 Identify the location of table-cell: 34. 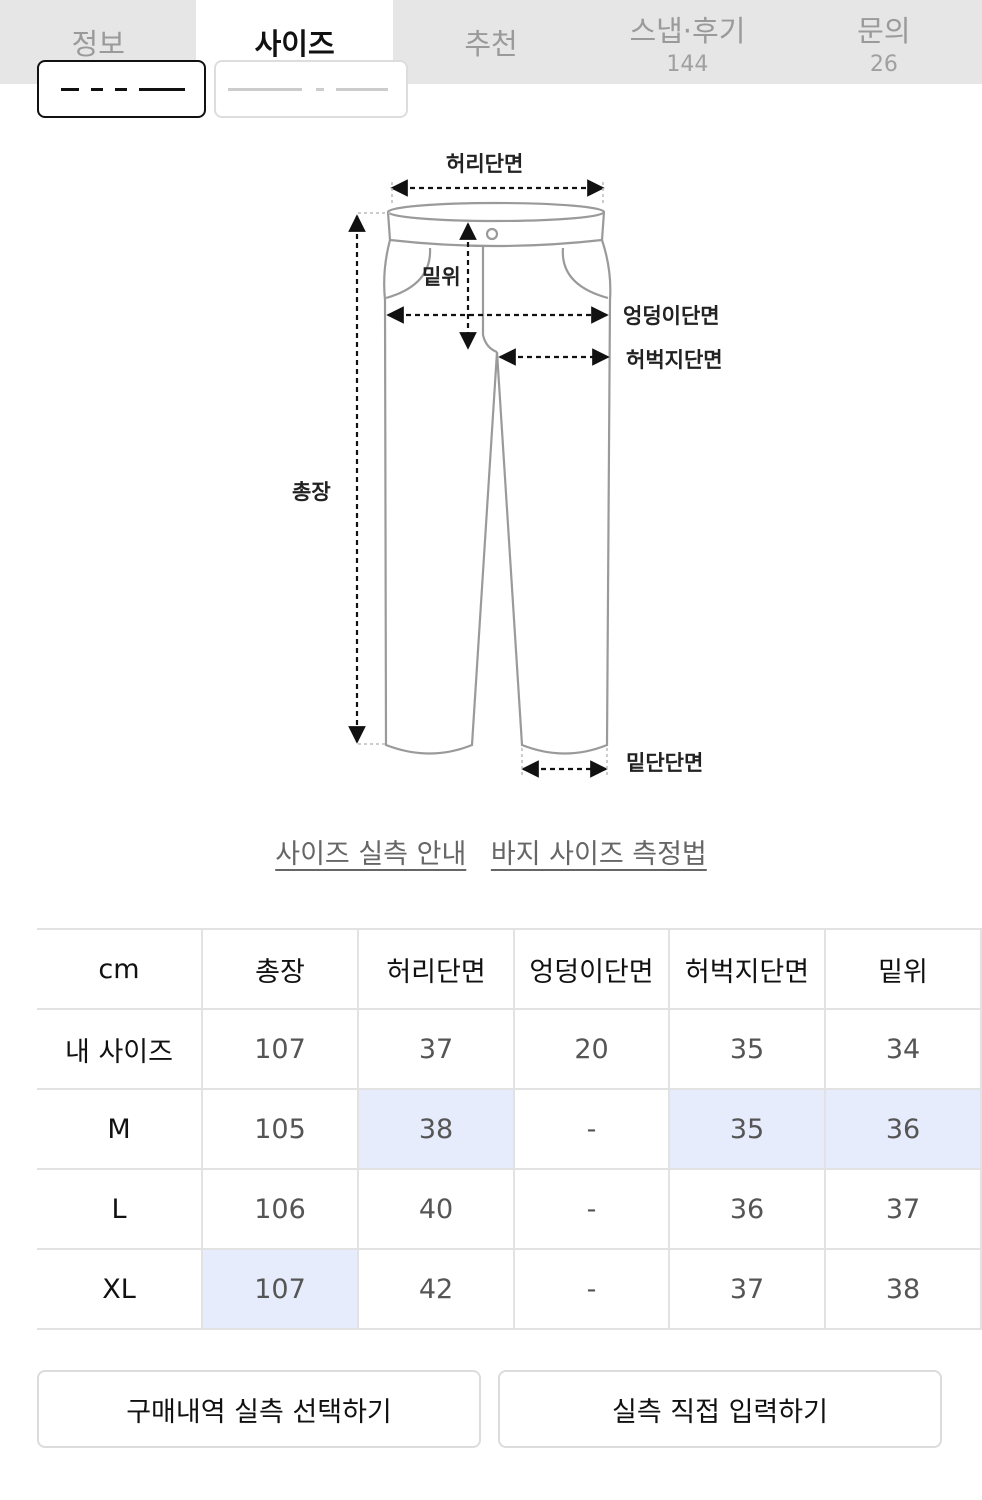
(903, 1049).